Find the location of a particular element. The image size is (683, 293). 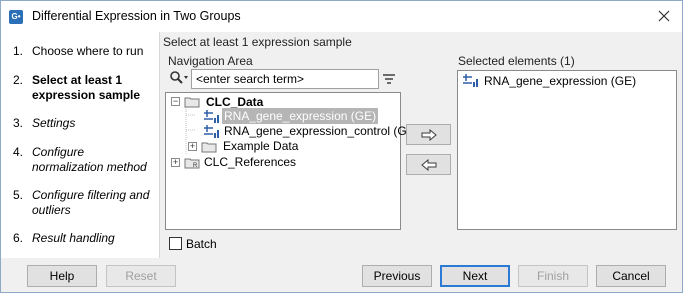

window-title: Differential Expression in Two Groups is located at coordinates (136, 16).